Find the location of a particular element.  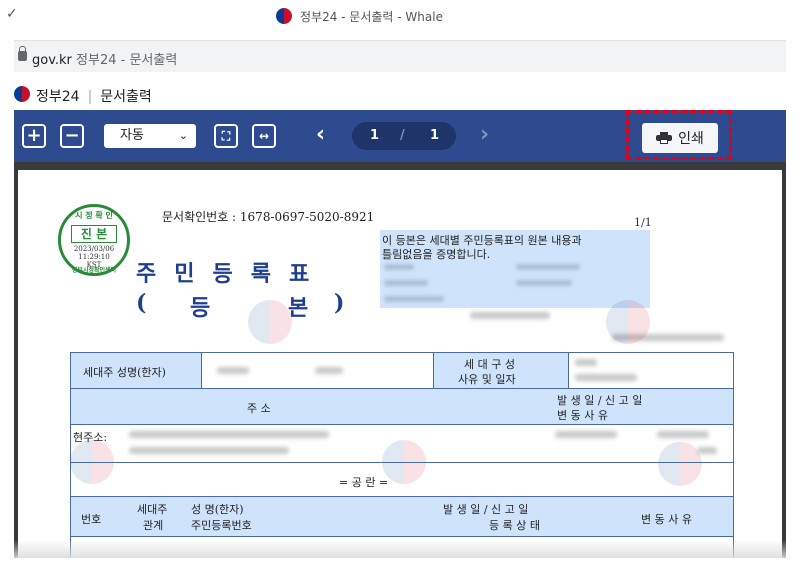

viewer-bottom-fade is located at coordinates (400, 549).